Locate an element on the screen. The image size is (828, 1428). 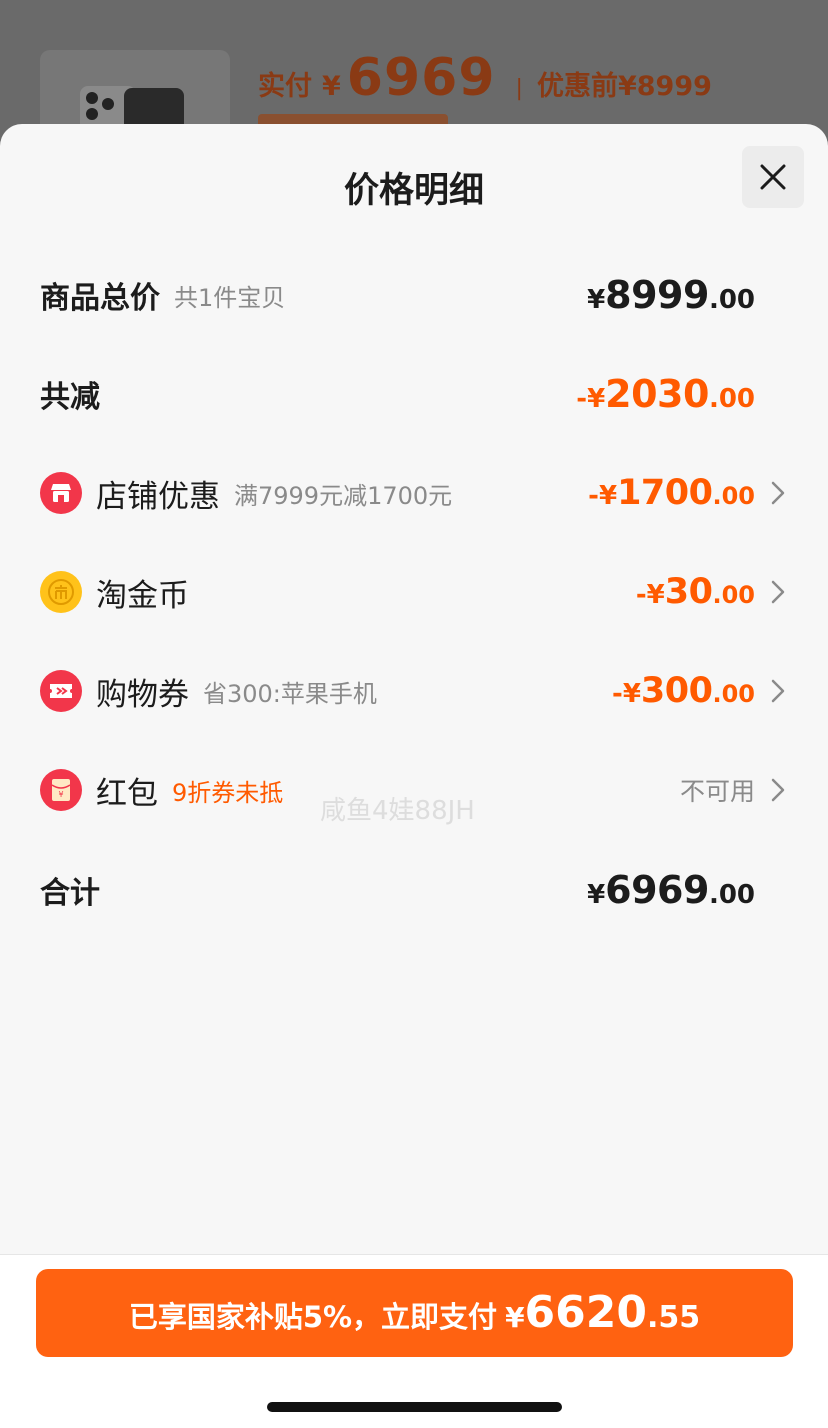
watermark: 咸鱼4娃88JH is located at coordinates (397, 811).